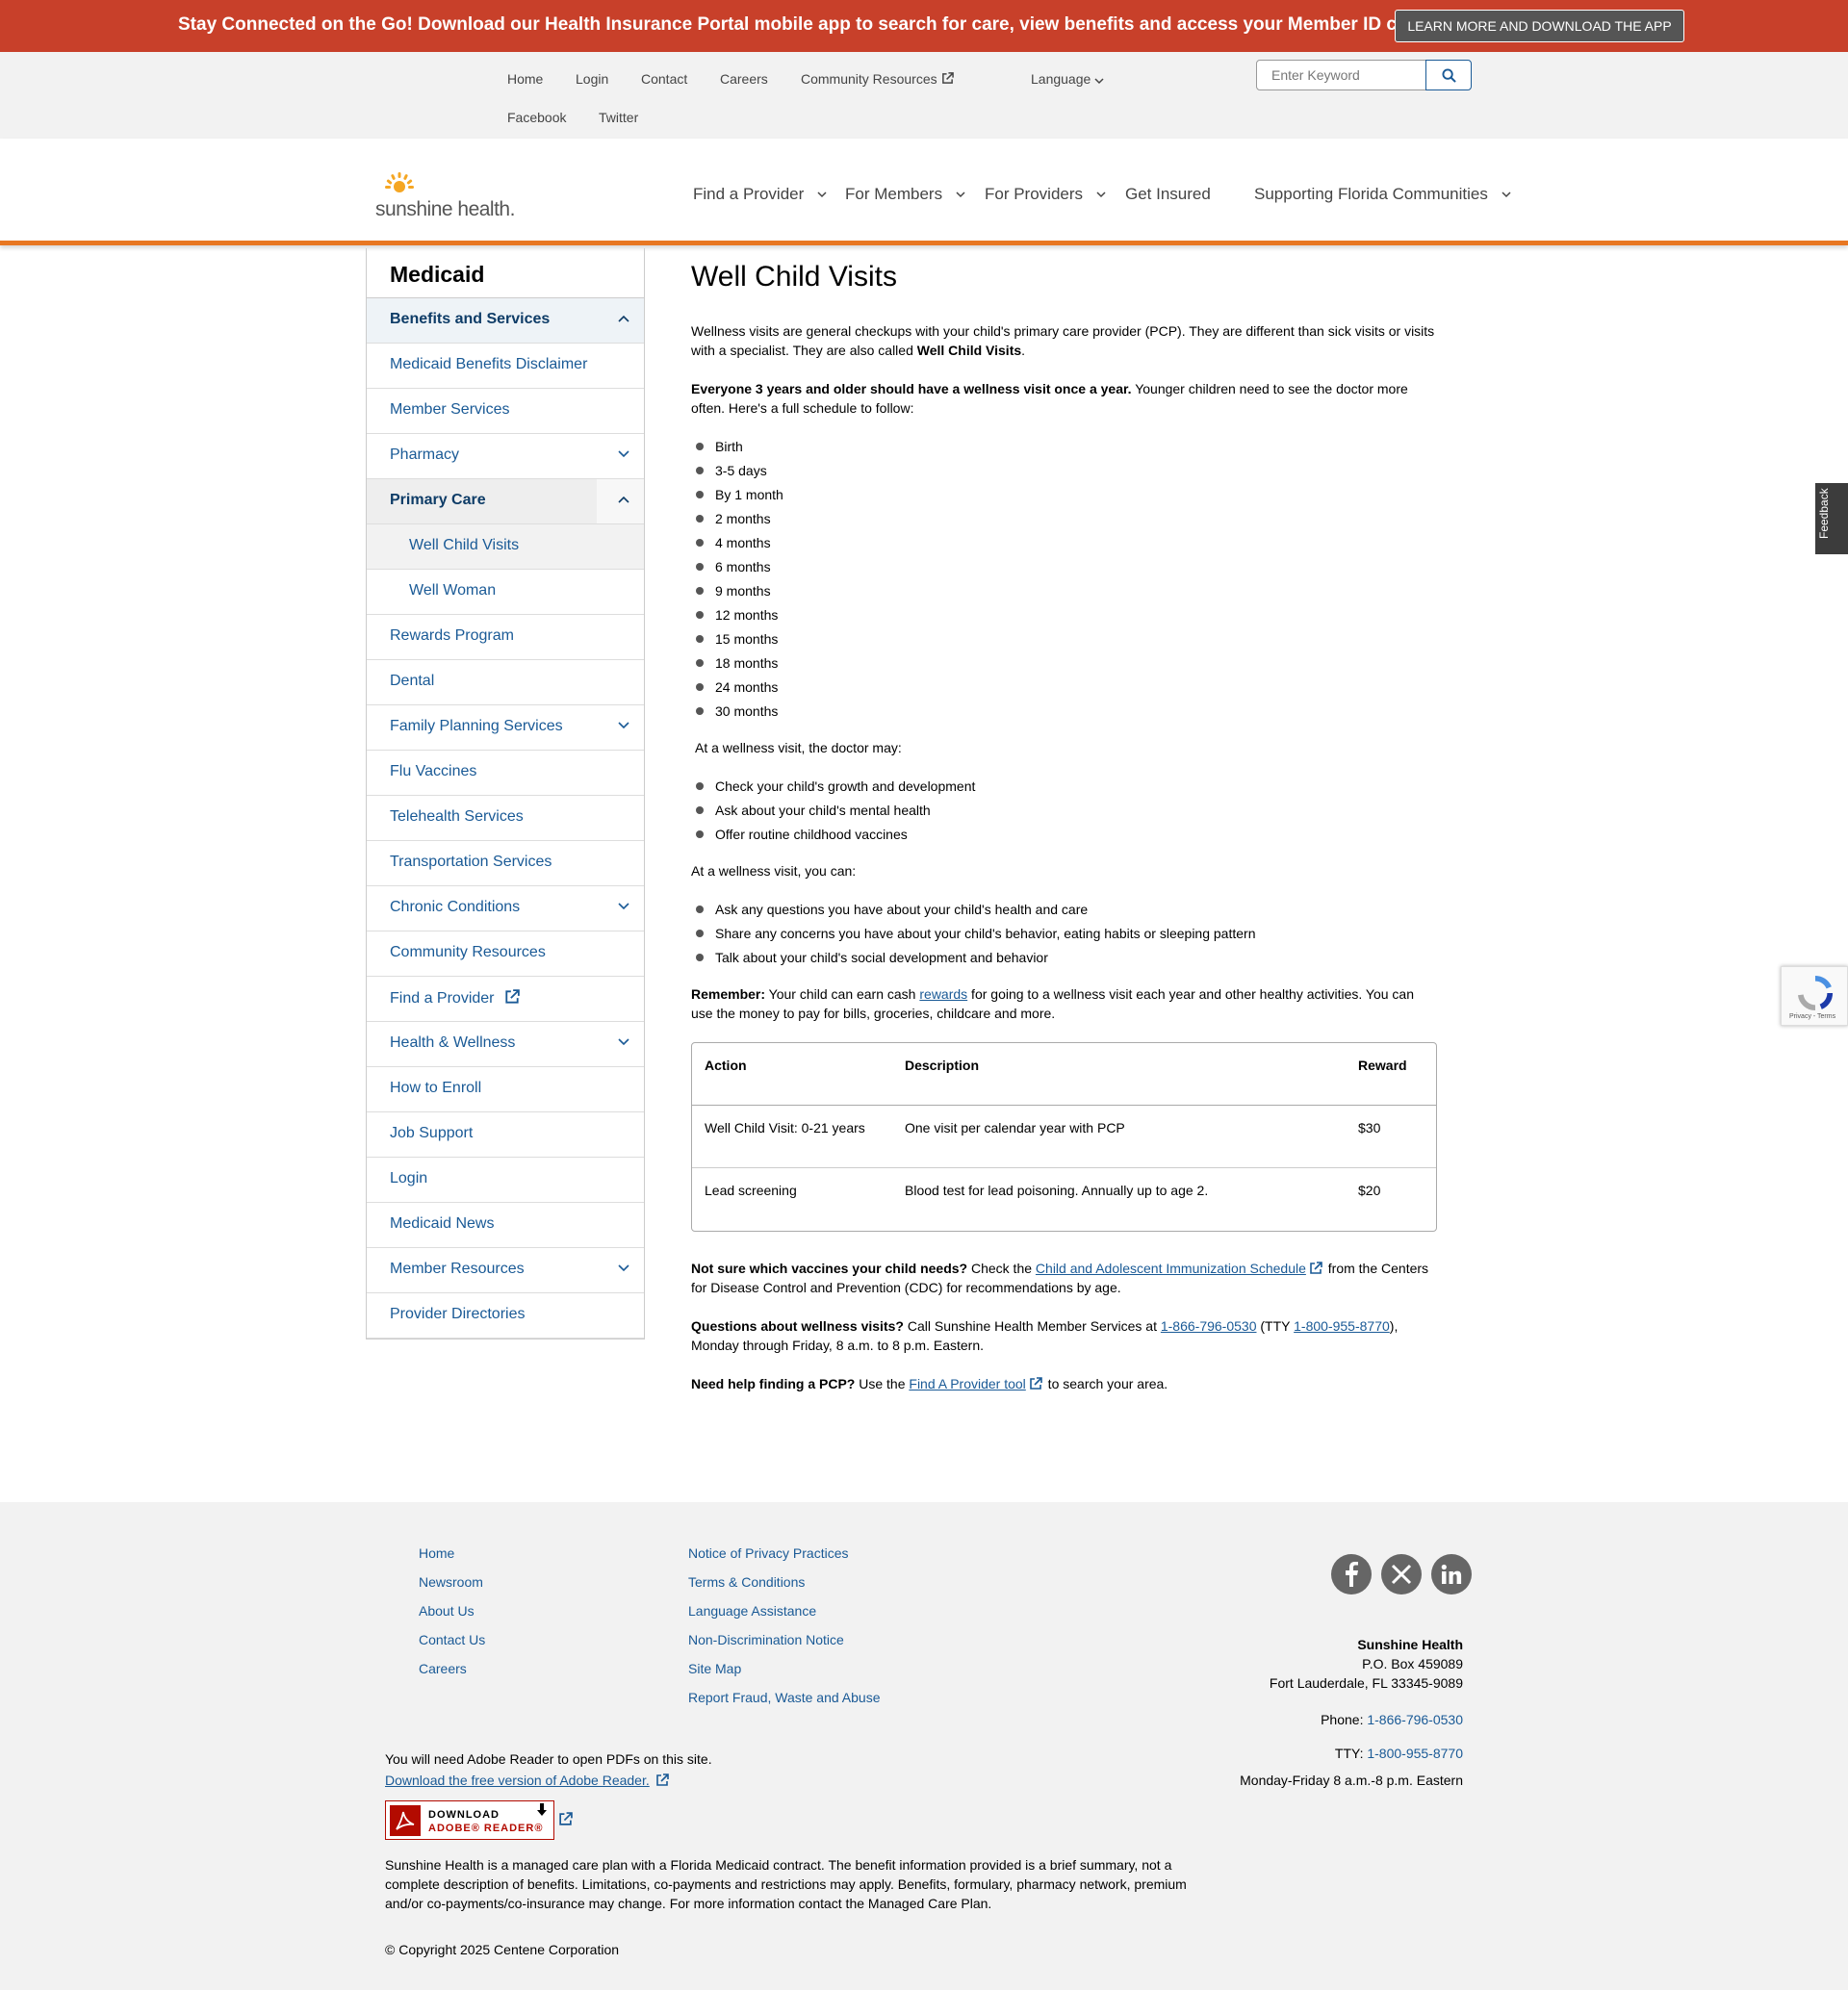 The height and width of the screenshot is (1990, 1848). Describe the element at coordinates (618, 117) in the screenshot. I see `util-link-twitter: Twitter` at that location.